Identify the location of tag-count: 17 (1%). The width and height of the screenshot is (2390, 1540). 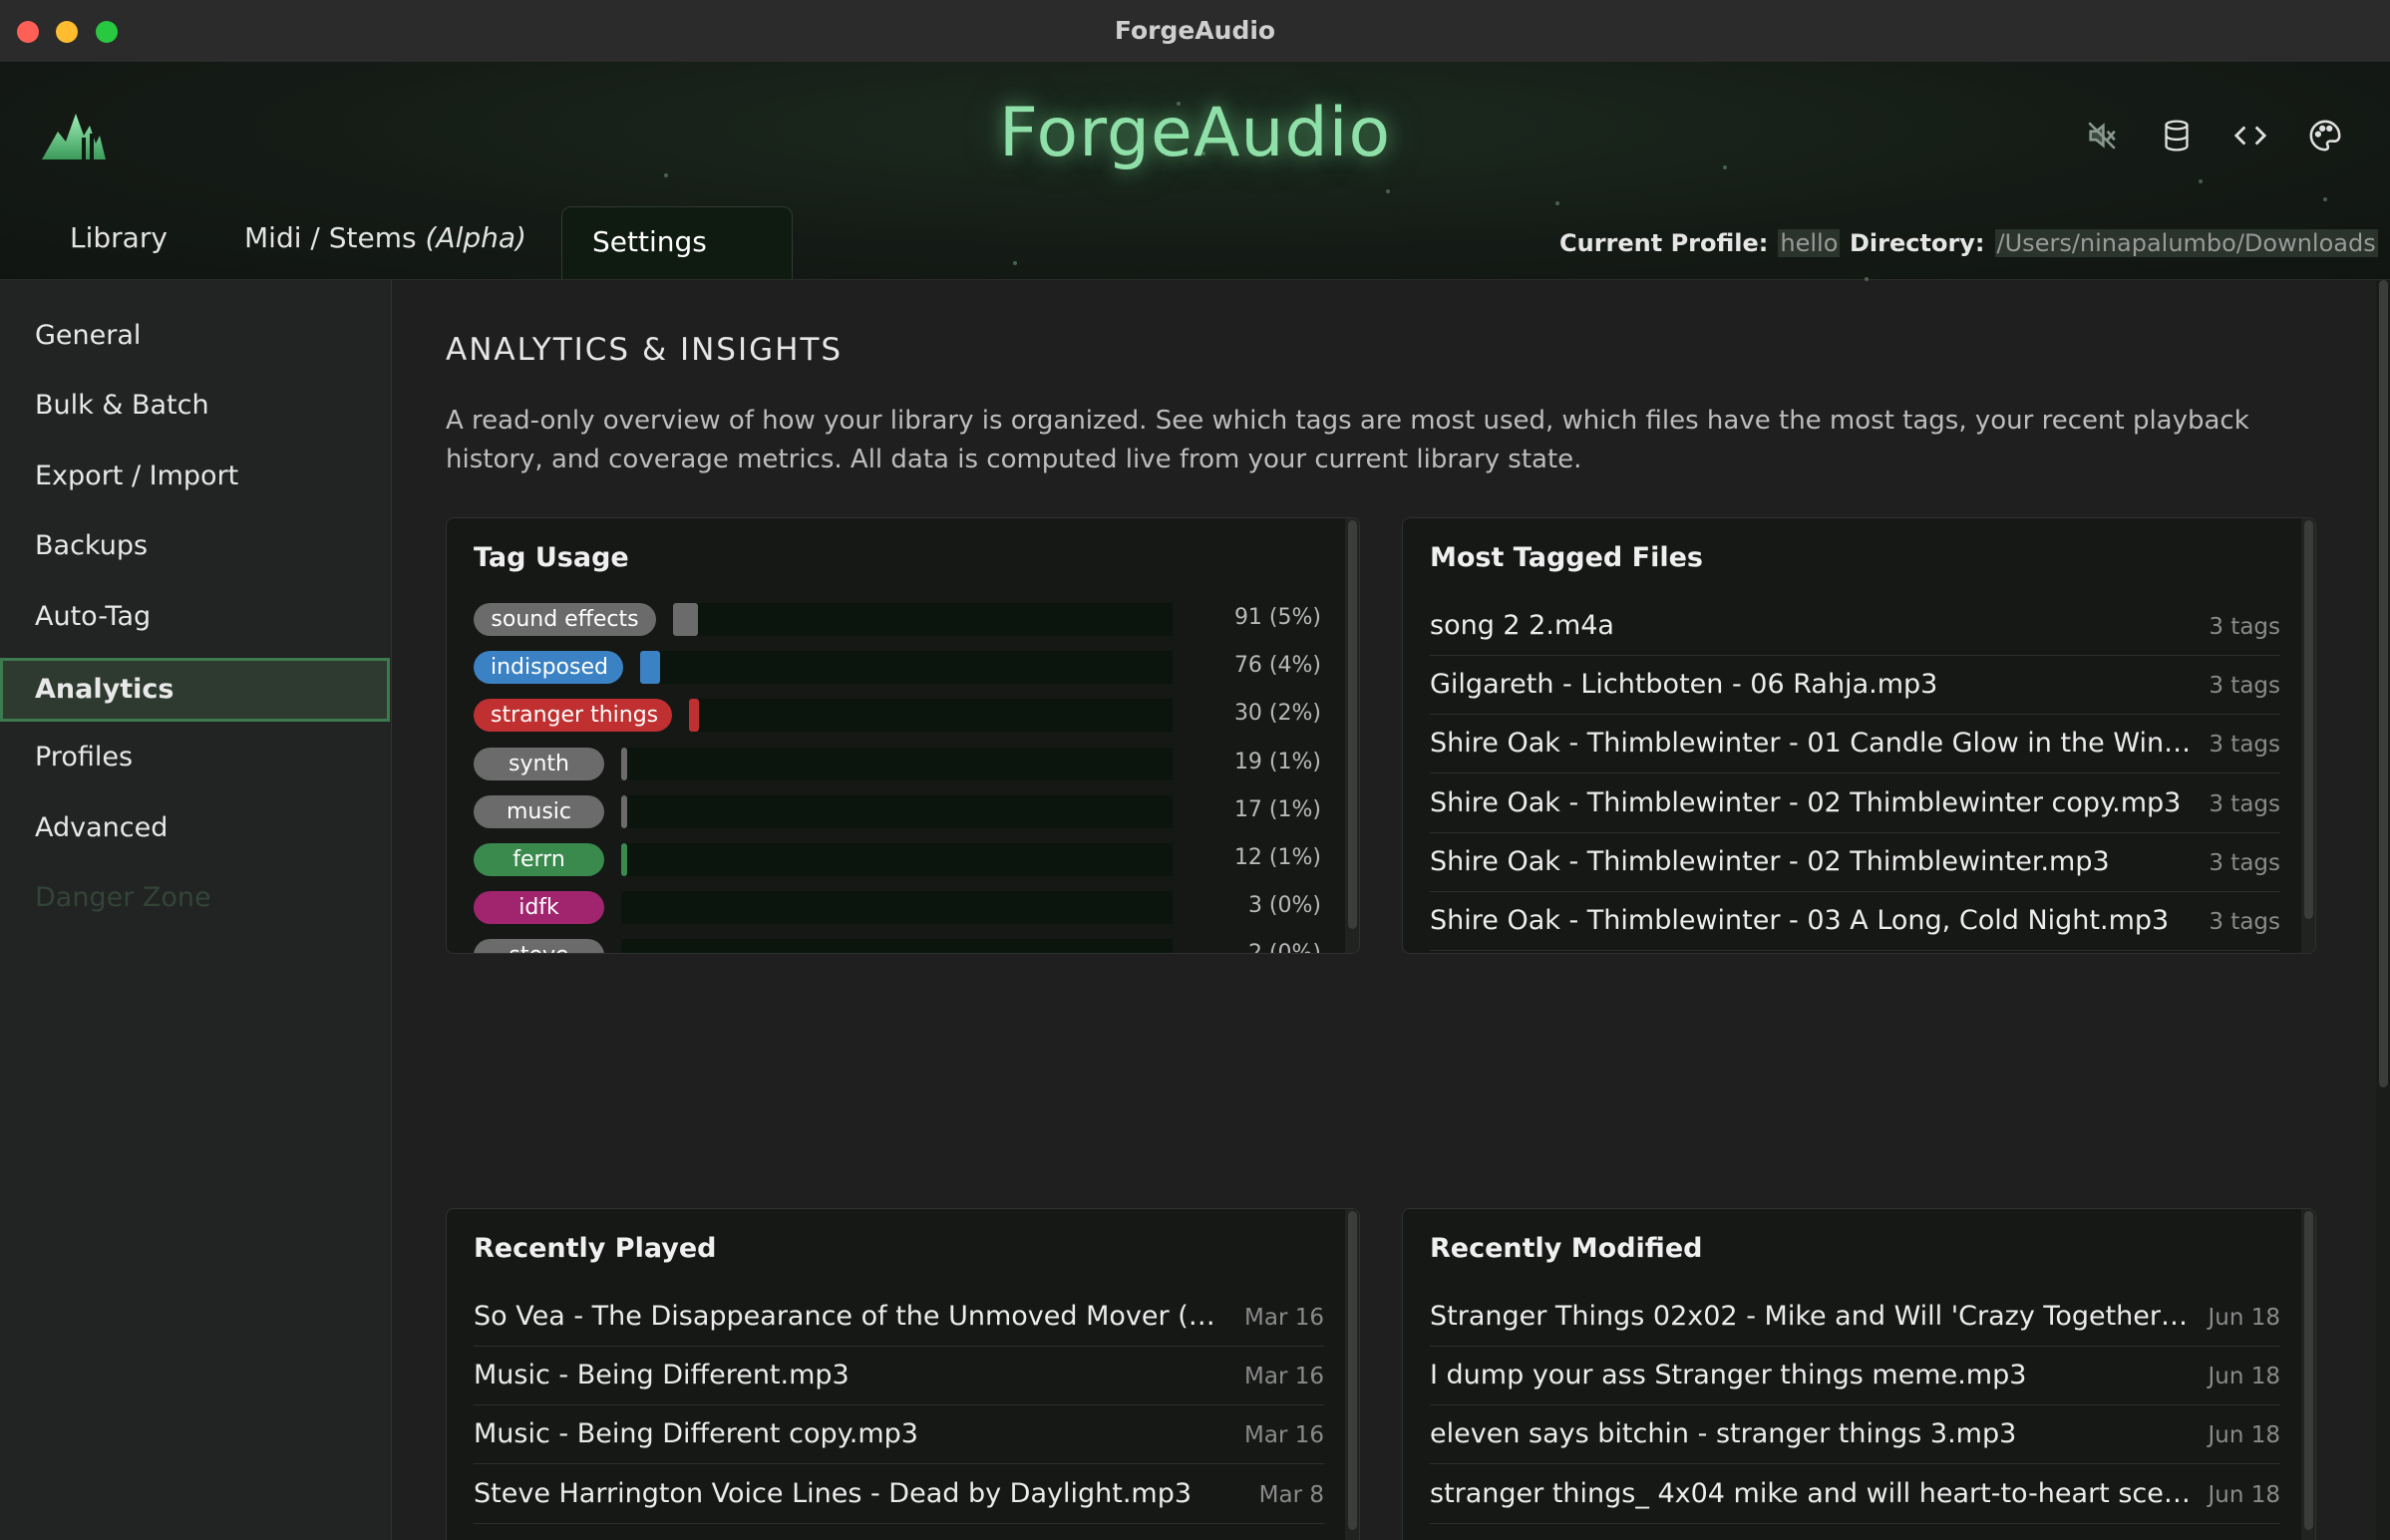
(1277, 809).